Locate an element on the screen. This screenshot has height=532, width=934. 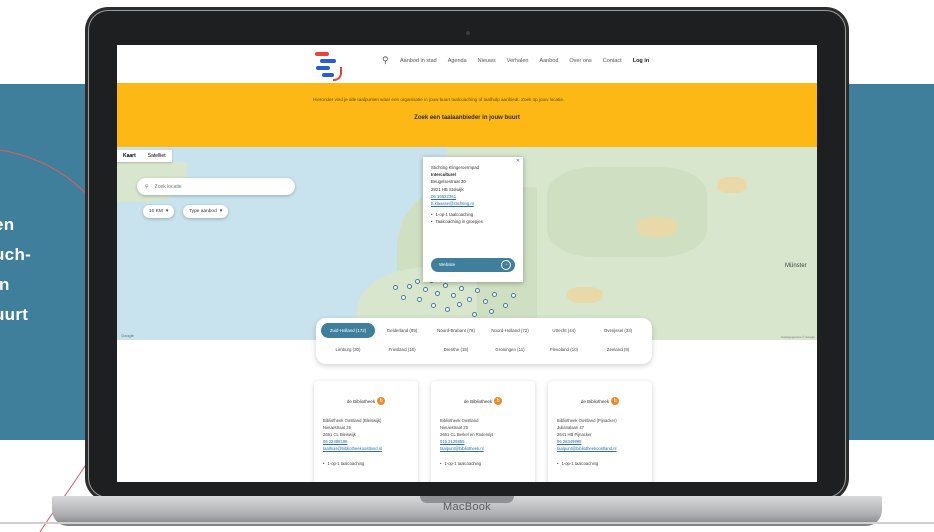
region-tab: Zuid-Holland (172) is located at coordinates (348, 330).